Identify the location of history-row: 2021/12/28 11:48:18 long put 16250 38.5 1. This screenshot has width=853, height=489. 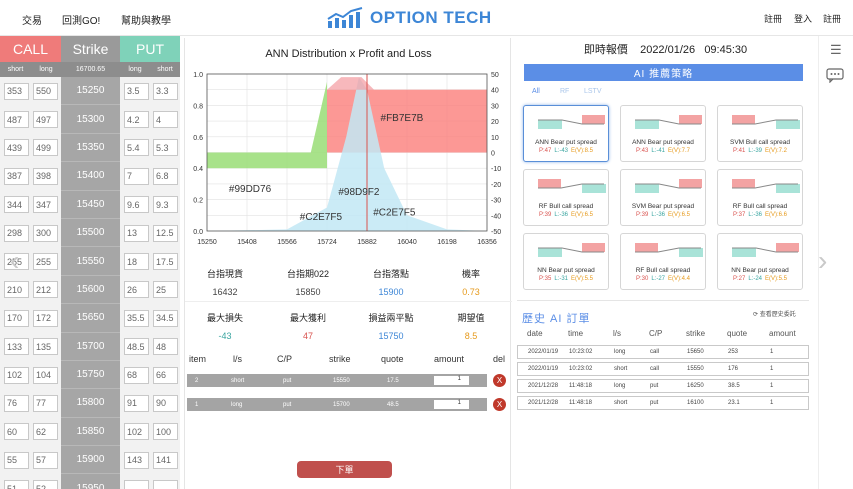
(663, 386).